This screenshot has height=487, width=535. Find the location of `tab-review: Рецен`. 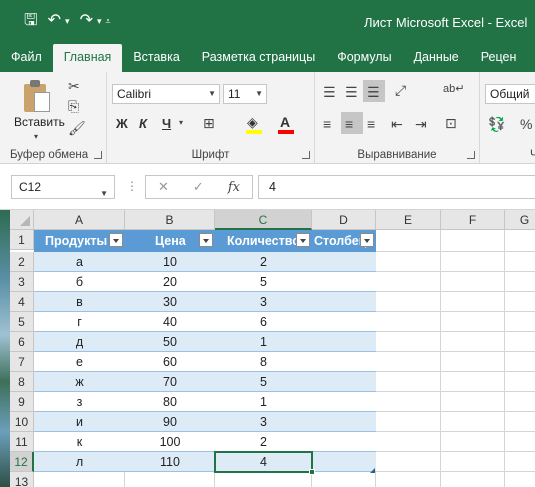

tab-review: Рецен is located at coordinates (499, 58).